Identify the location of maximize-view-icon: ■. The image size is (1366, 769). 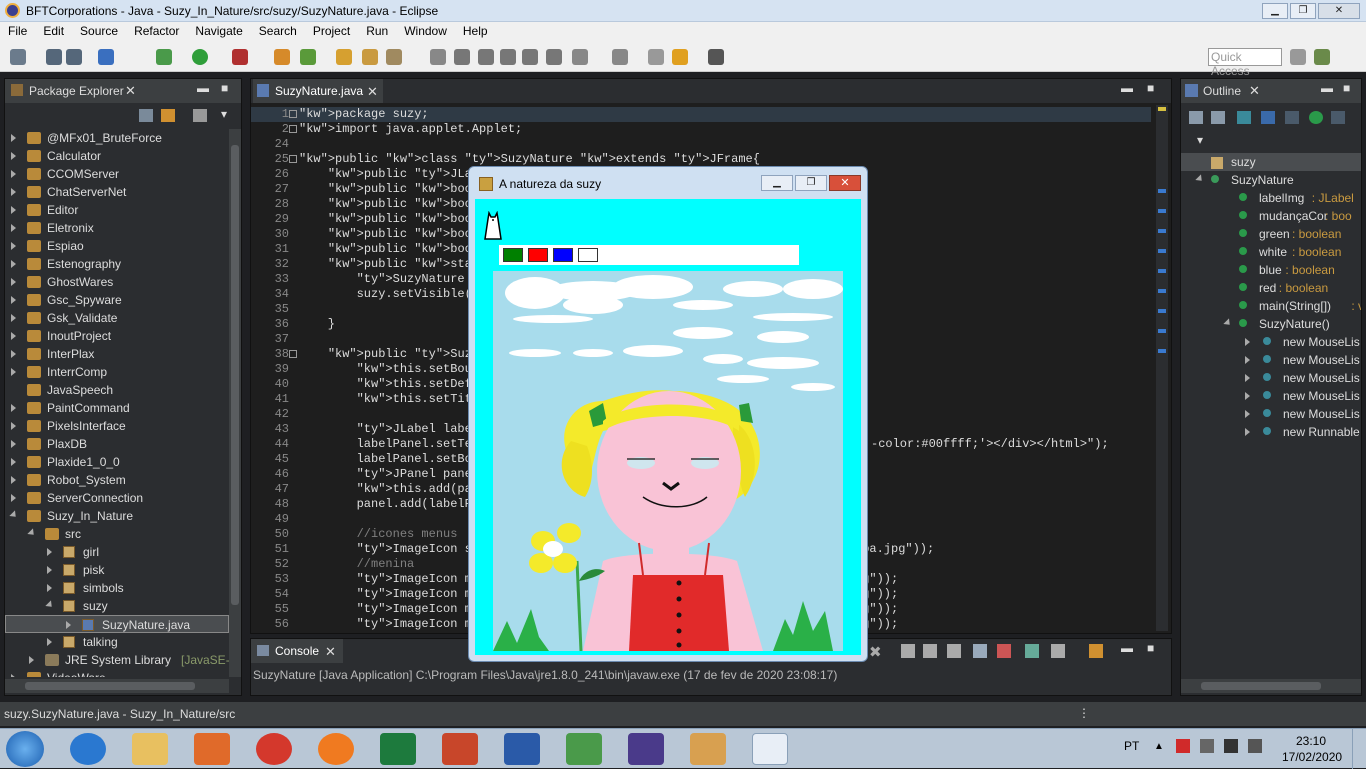
(224, 88).